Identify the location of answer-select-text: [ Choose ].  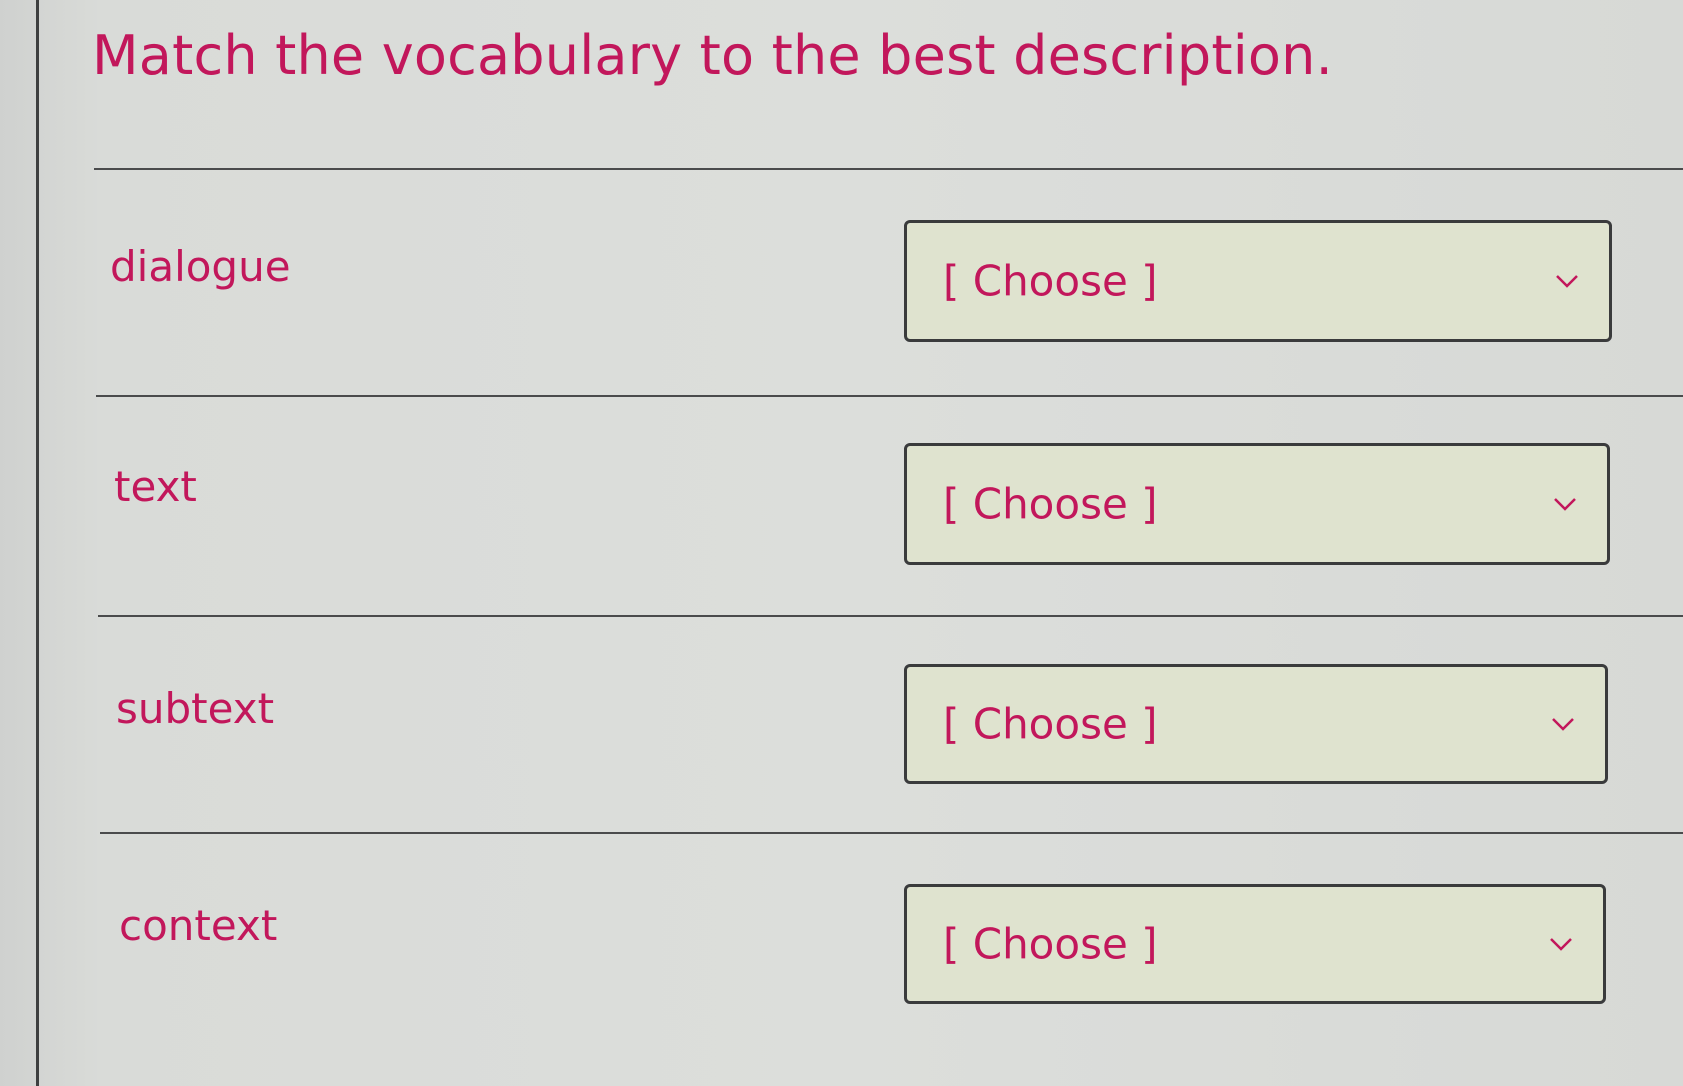
(1257, 504).